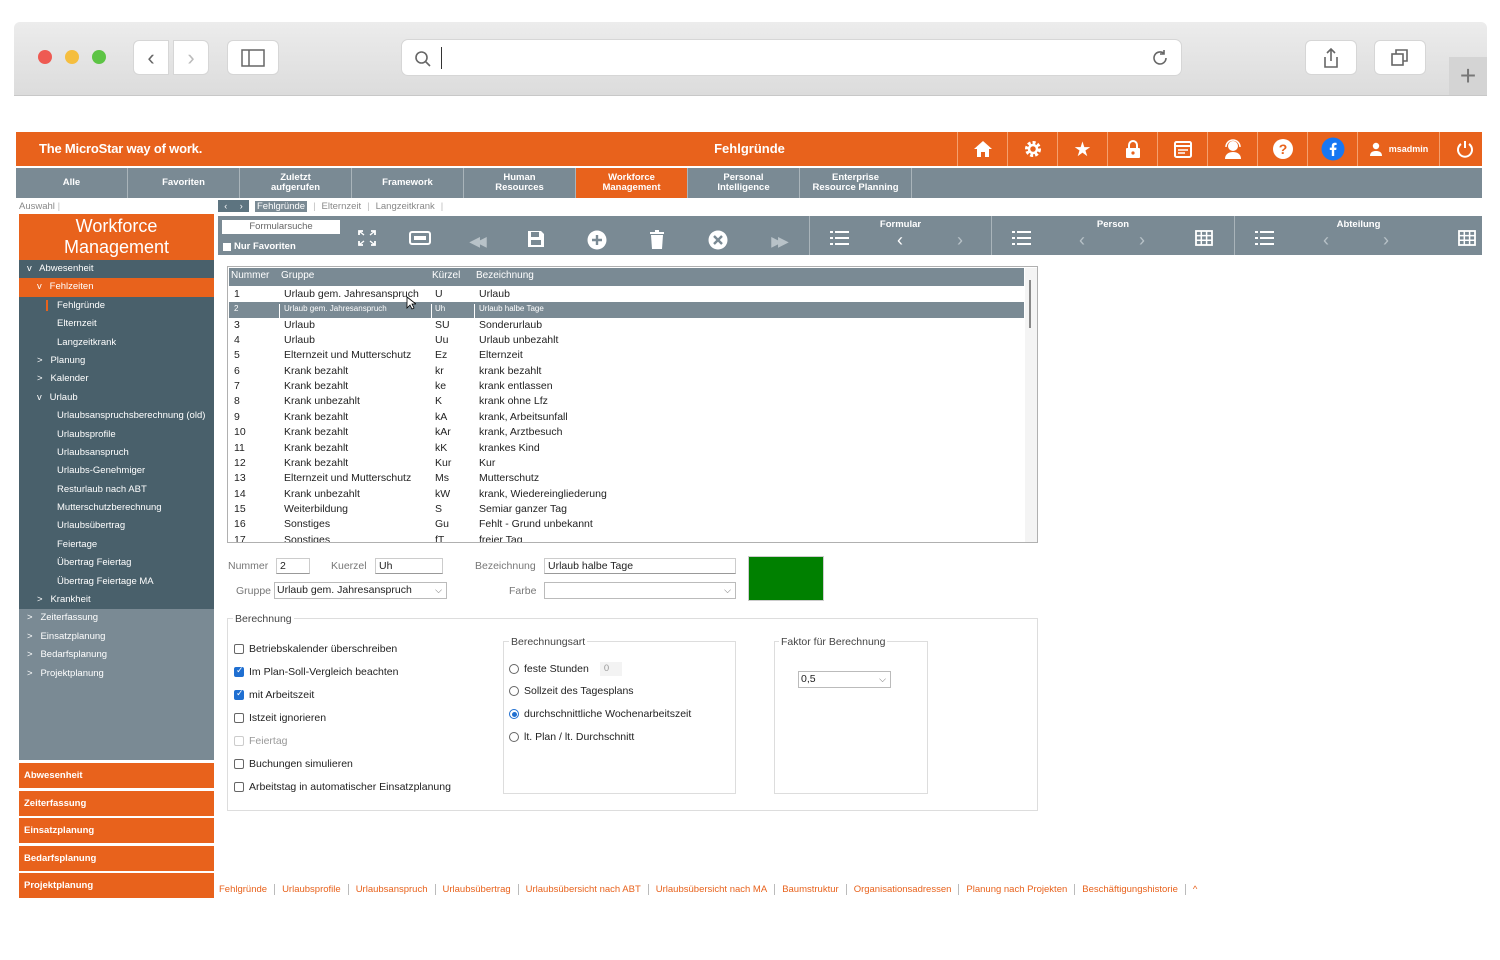 The width and height of the screenshot is (1500, 960). I want to click on sidebar-item: Resturlaub nach ABT, so click(116, 490).